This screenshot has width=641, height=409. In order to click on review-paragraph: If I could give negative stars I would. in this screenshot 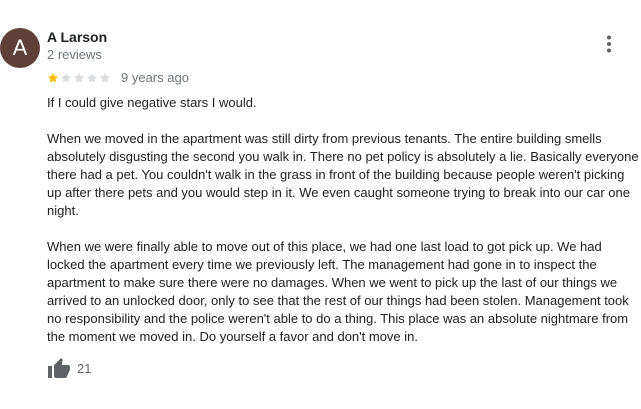, I will do `click(152, 102)`.